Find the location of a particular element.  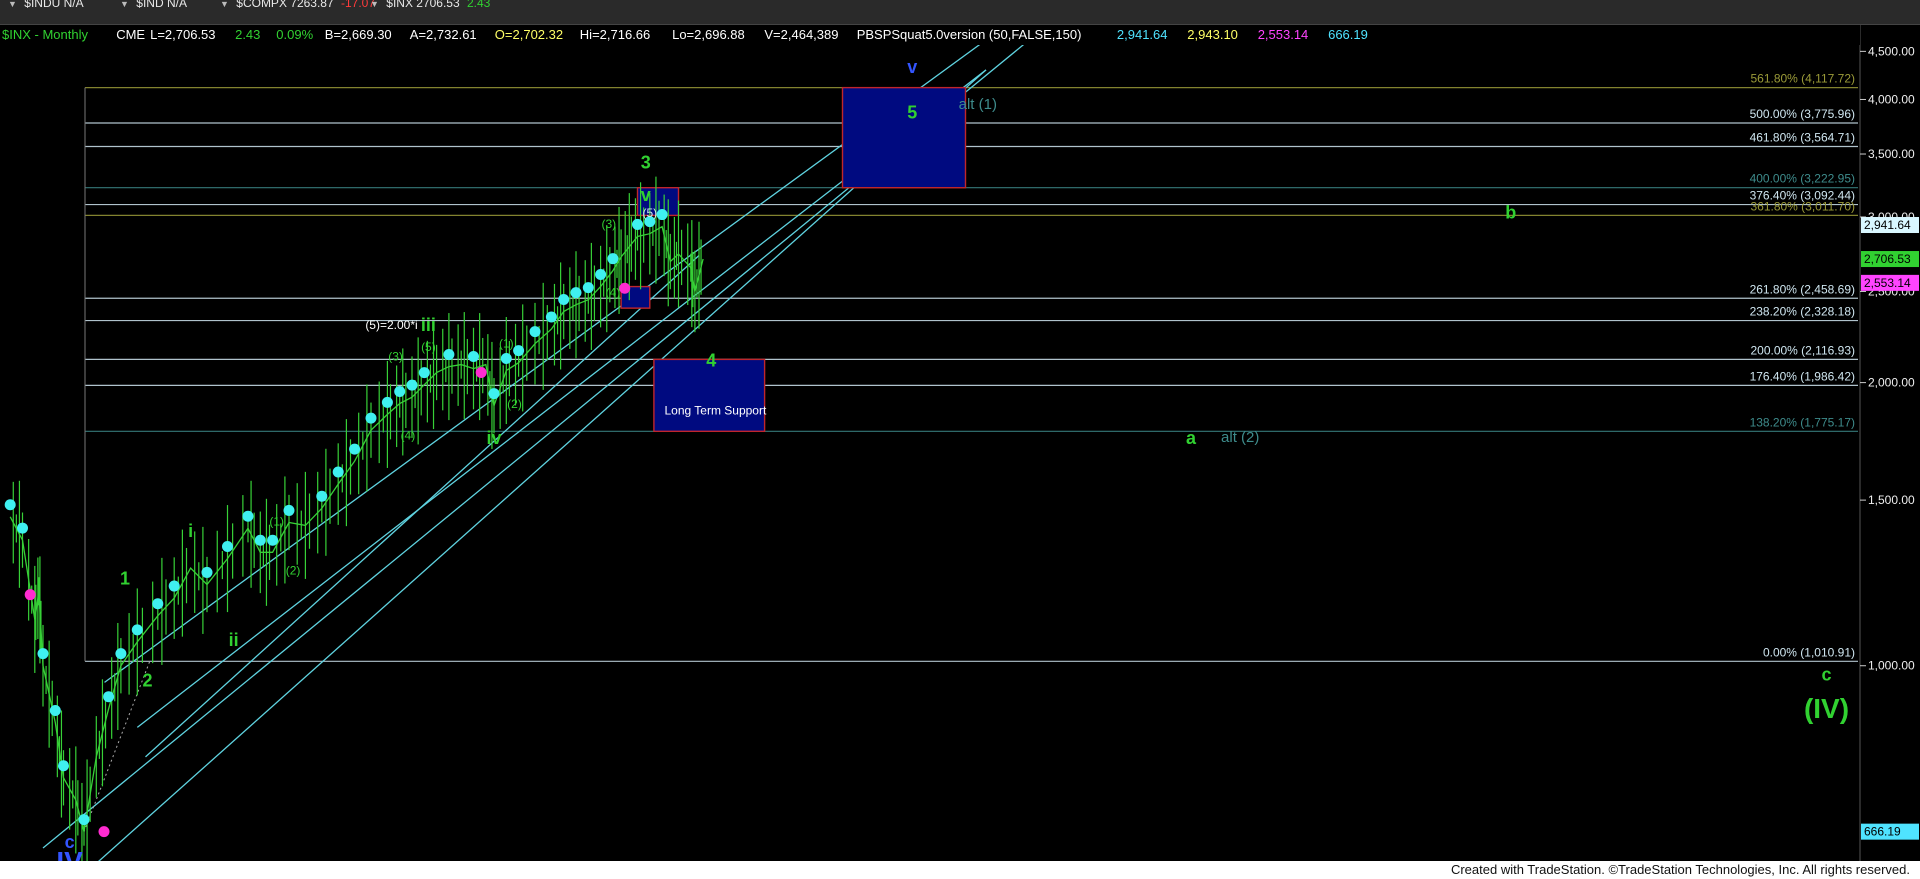

wave-label: 5 is located at coordinates (912, 112).